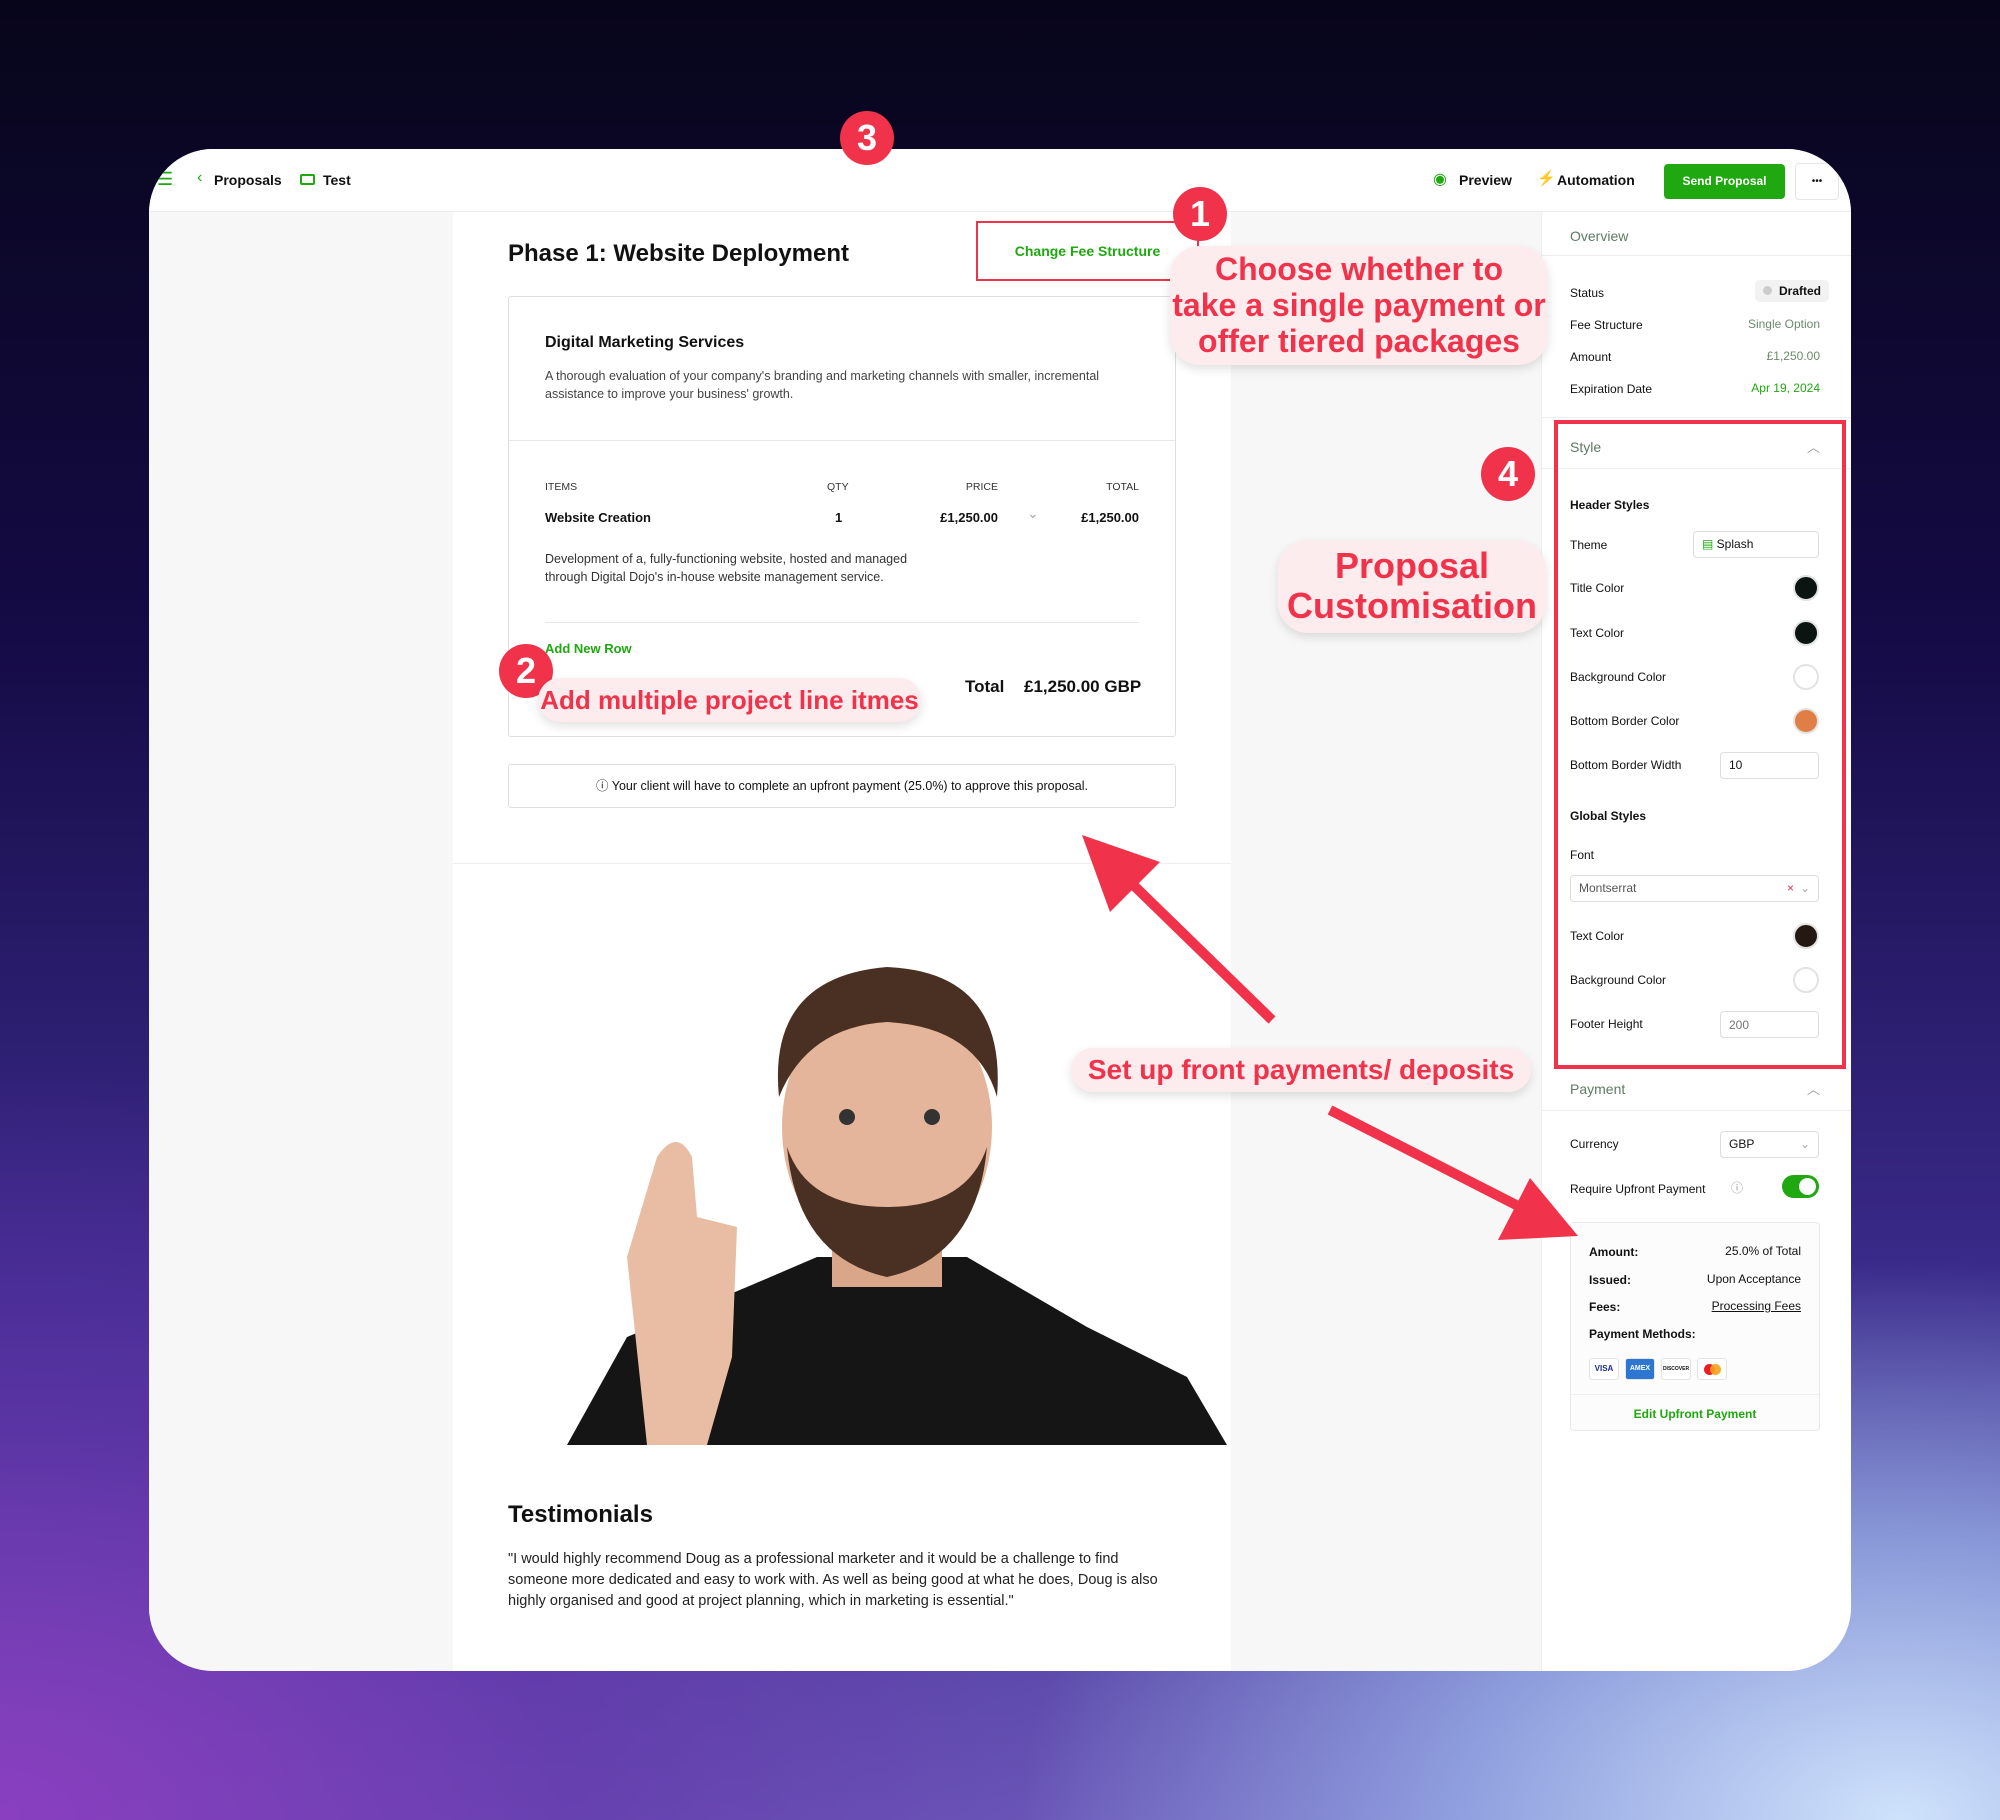 This screenshot has width=2000, height=1820. I want to click on annotation-number-4: 4, so click(1508, 474).